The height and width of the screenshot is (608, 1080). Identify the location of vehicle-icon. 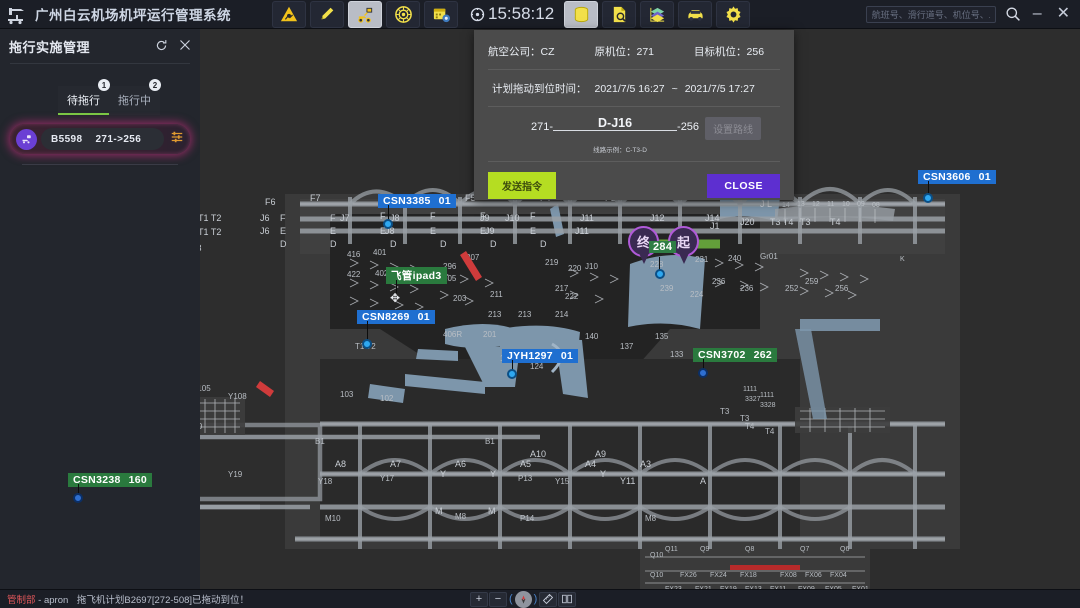
(695, 15).